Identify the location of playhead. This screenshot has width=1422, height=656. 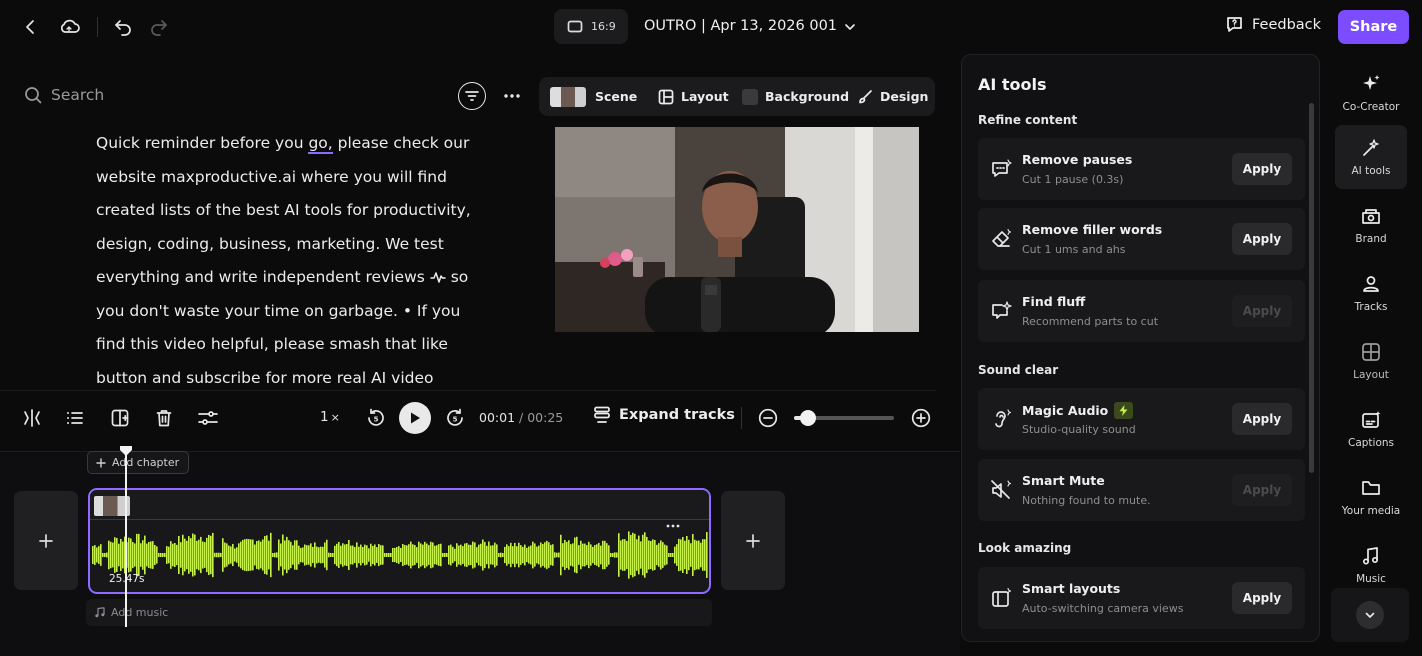
(126, 538).